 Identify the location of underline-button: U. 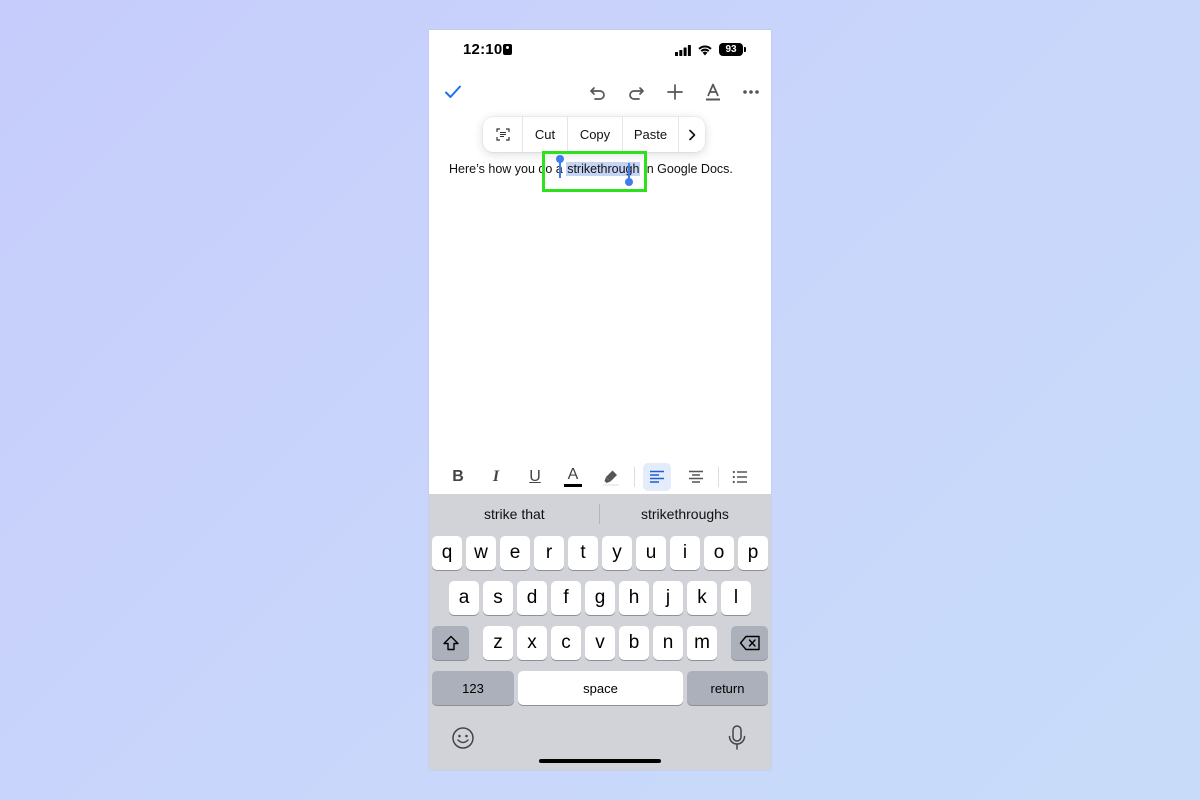
(535, 477).